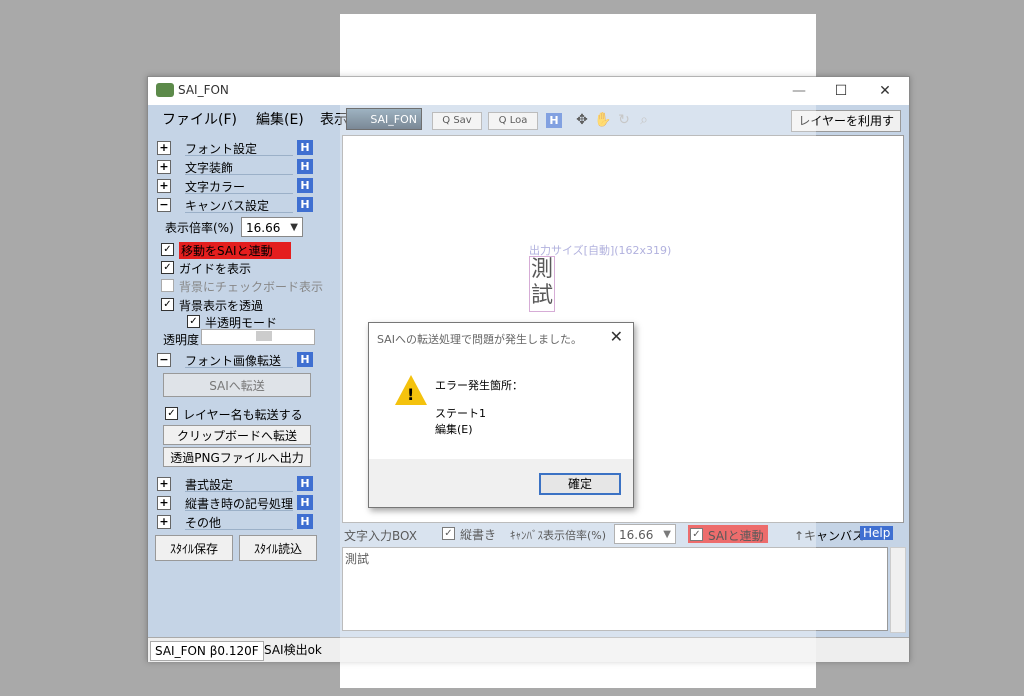 This screenshot has width=1024, height=696. What do you see at coordinates (542, 284) in the screenshot?
I see `vertical-text-preview: 測 試` at bounding box center [542, 284].